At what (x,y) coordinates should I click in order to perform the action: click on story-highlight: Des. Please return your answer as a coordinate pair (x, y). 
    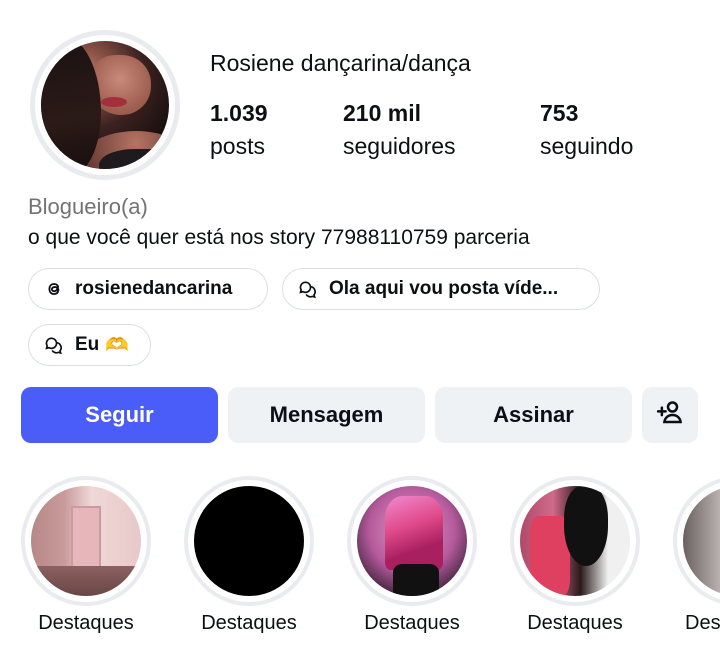
    Looking at the image, I should click on (696, 555).